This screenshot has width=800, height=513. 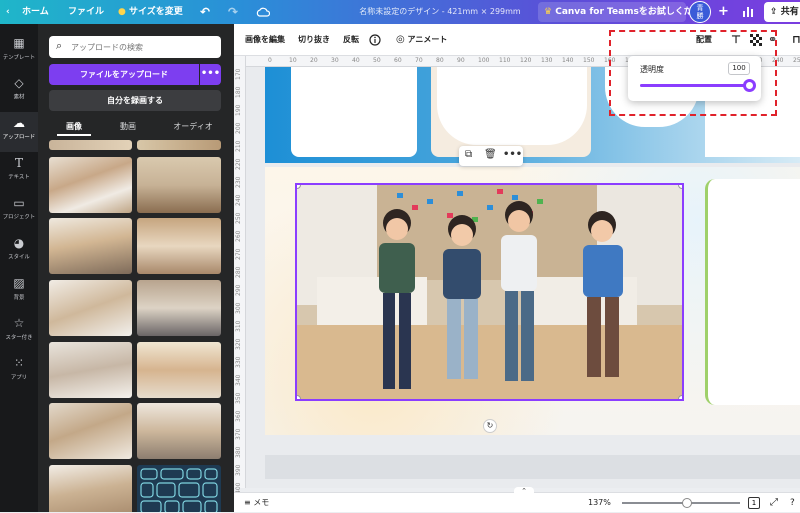 I want to click on resize-label: サイズを変更, so click(x=156, y=12).